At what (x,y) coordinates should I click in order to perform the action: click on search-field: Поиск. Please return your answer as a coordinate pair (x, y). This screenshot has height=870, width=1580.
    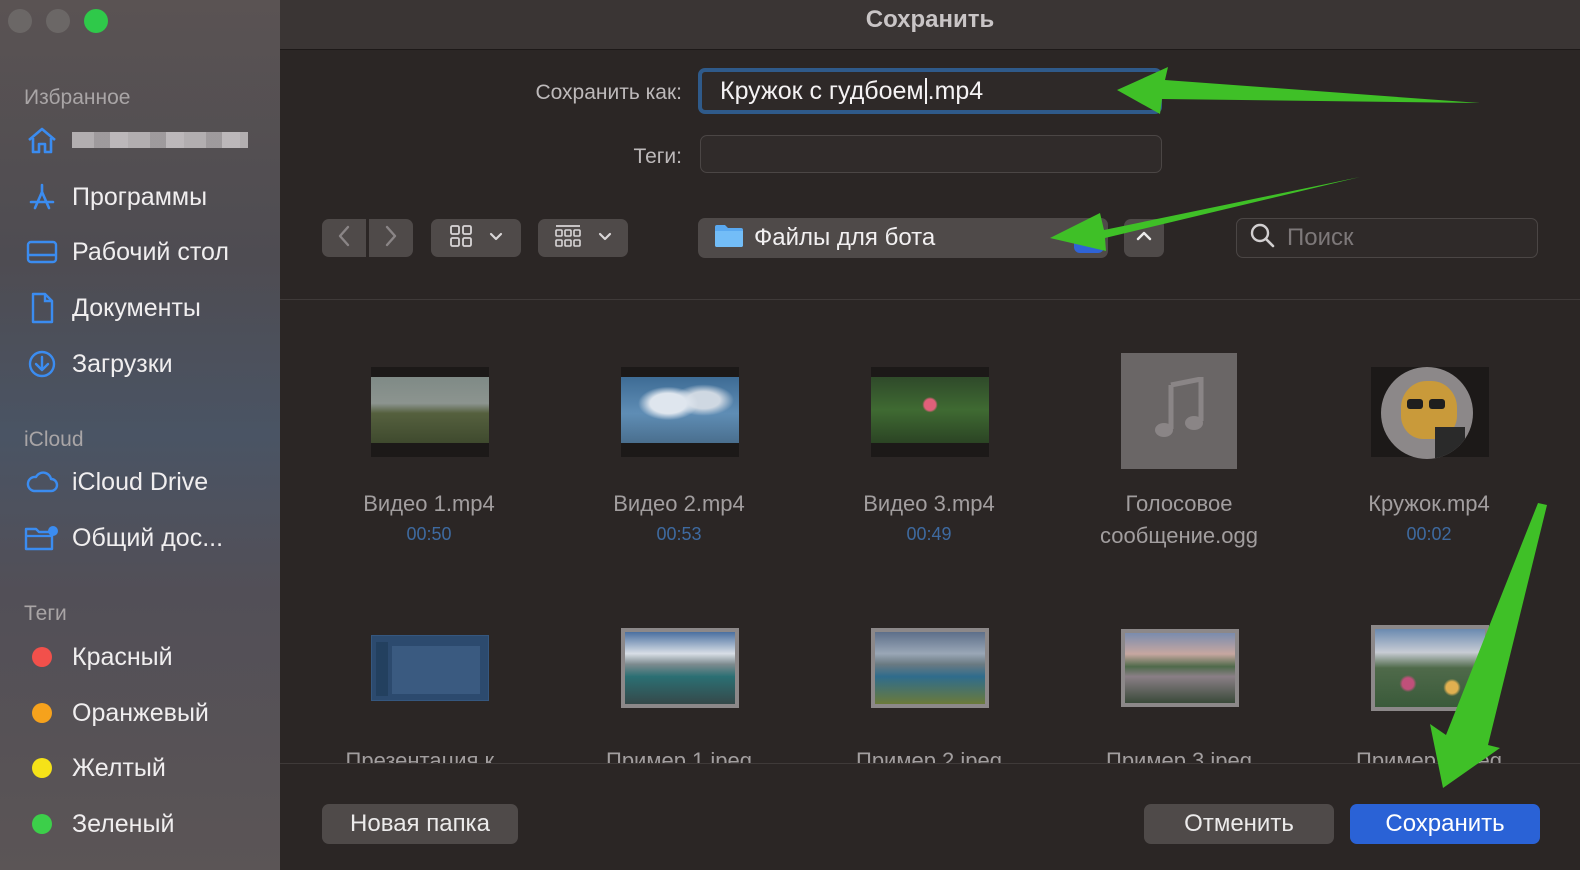
    Looking at the image, I should click on (1387, 238).